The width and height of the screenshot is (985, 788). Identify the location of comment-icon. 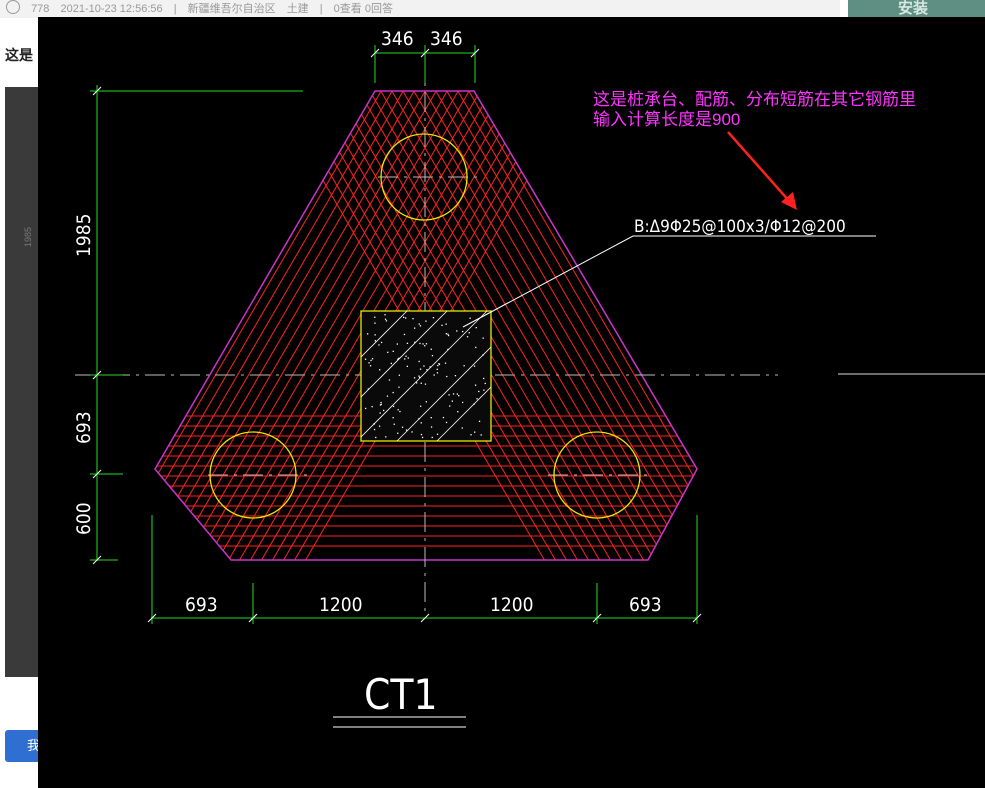
(13, 7).